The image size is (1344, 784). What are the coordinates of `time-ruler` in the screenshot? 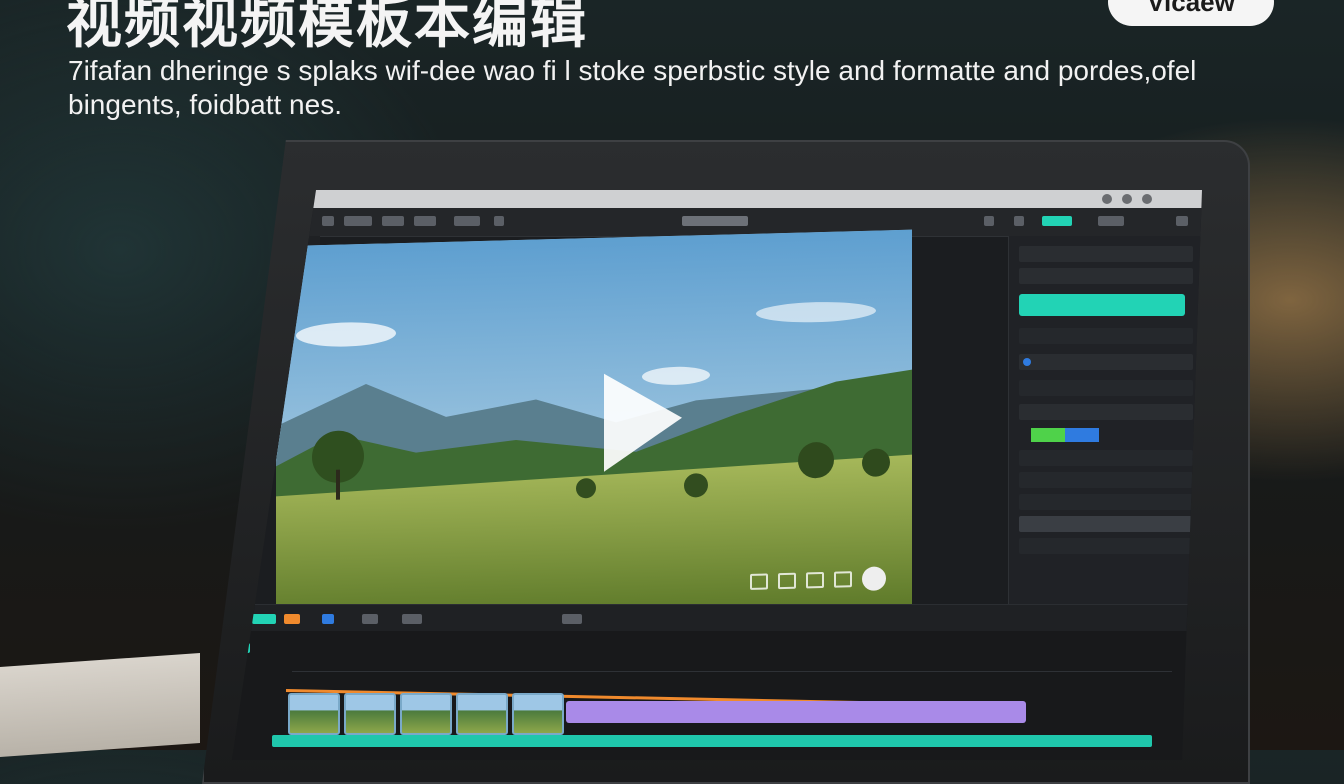 It's located at (732, 663).